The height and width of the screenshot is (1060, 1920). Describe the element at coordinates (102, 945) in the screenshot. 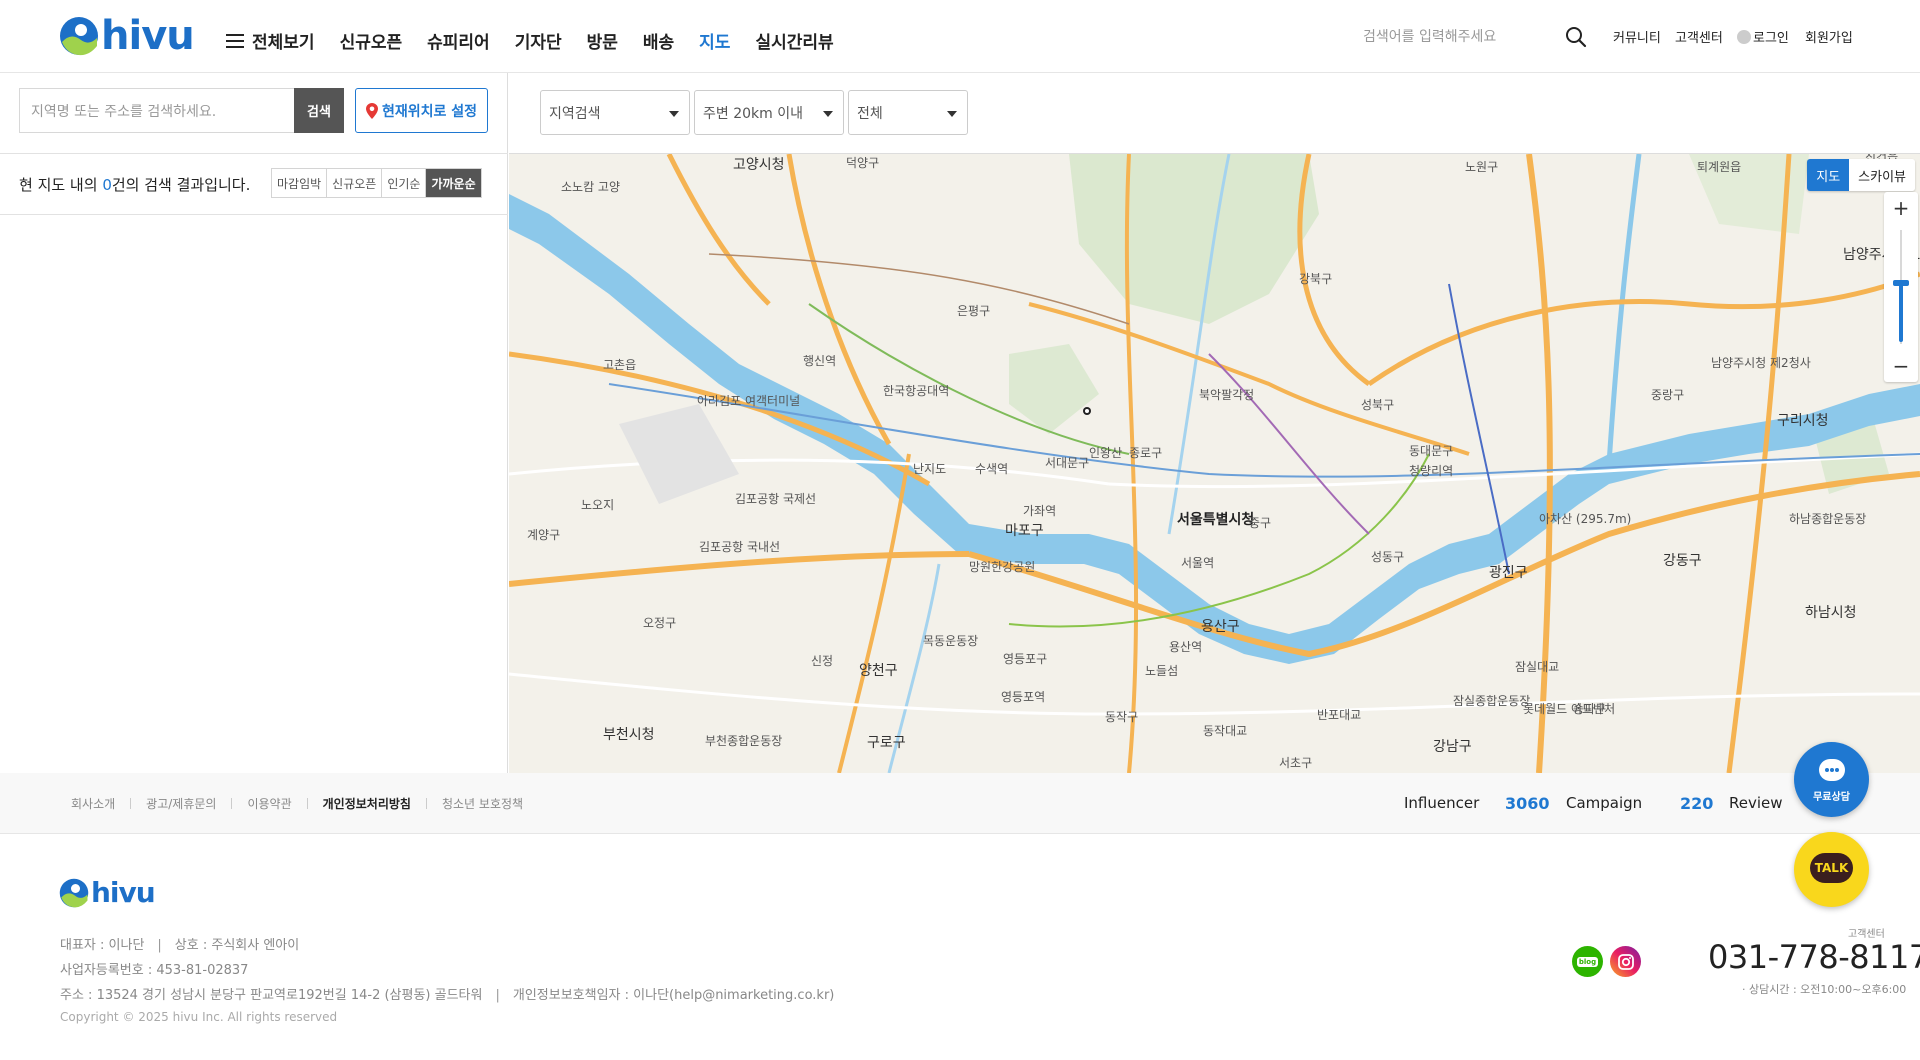

I see `footer-ceo: 대표자 : 이나단` at that location.